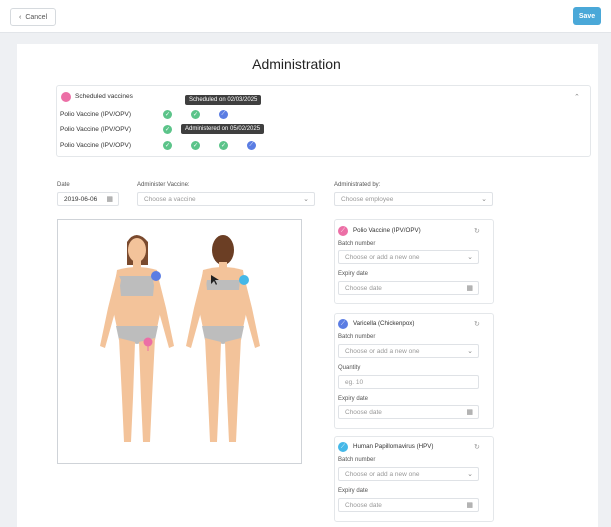 The image size is (611, 527). I want to click on date-field: 2019-06-06 ▦, so click(88, 199).